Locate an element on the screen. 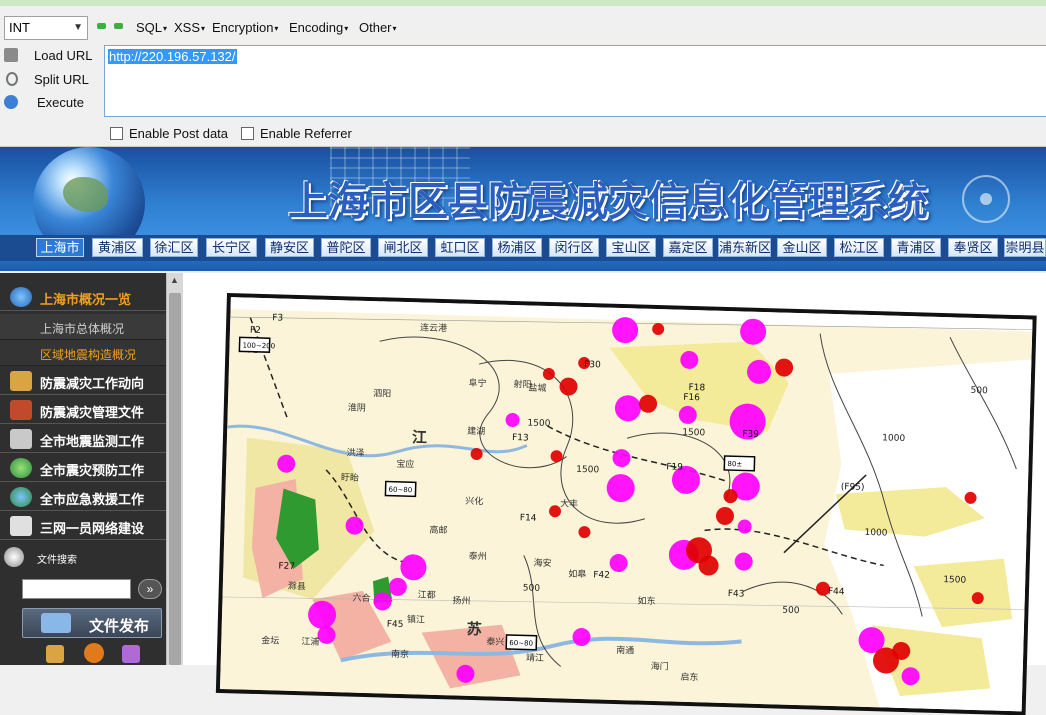 Image resolution: width=1046 pixels, height=715 pixels. file-publish-button: 文件发布 is located at coordinates (92, 623).